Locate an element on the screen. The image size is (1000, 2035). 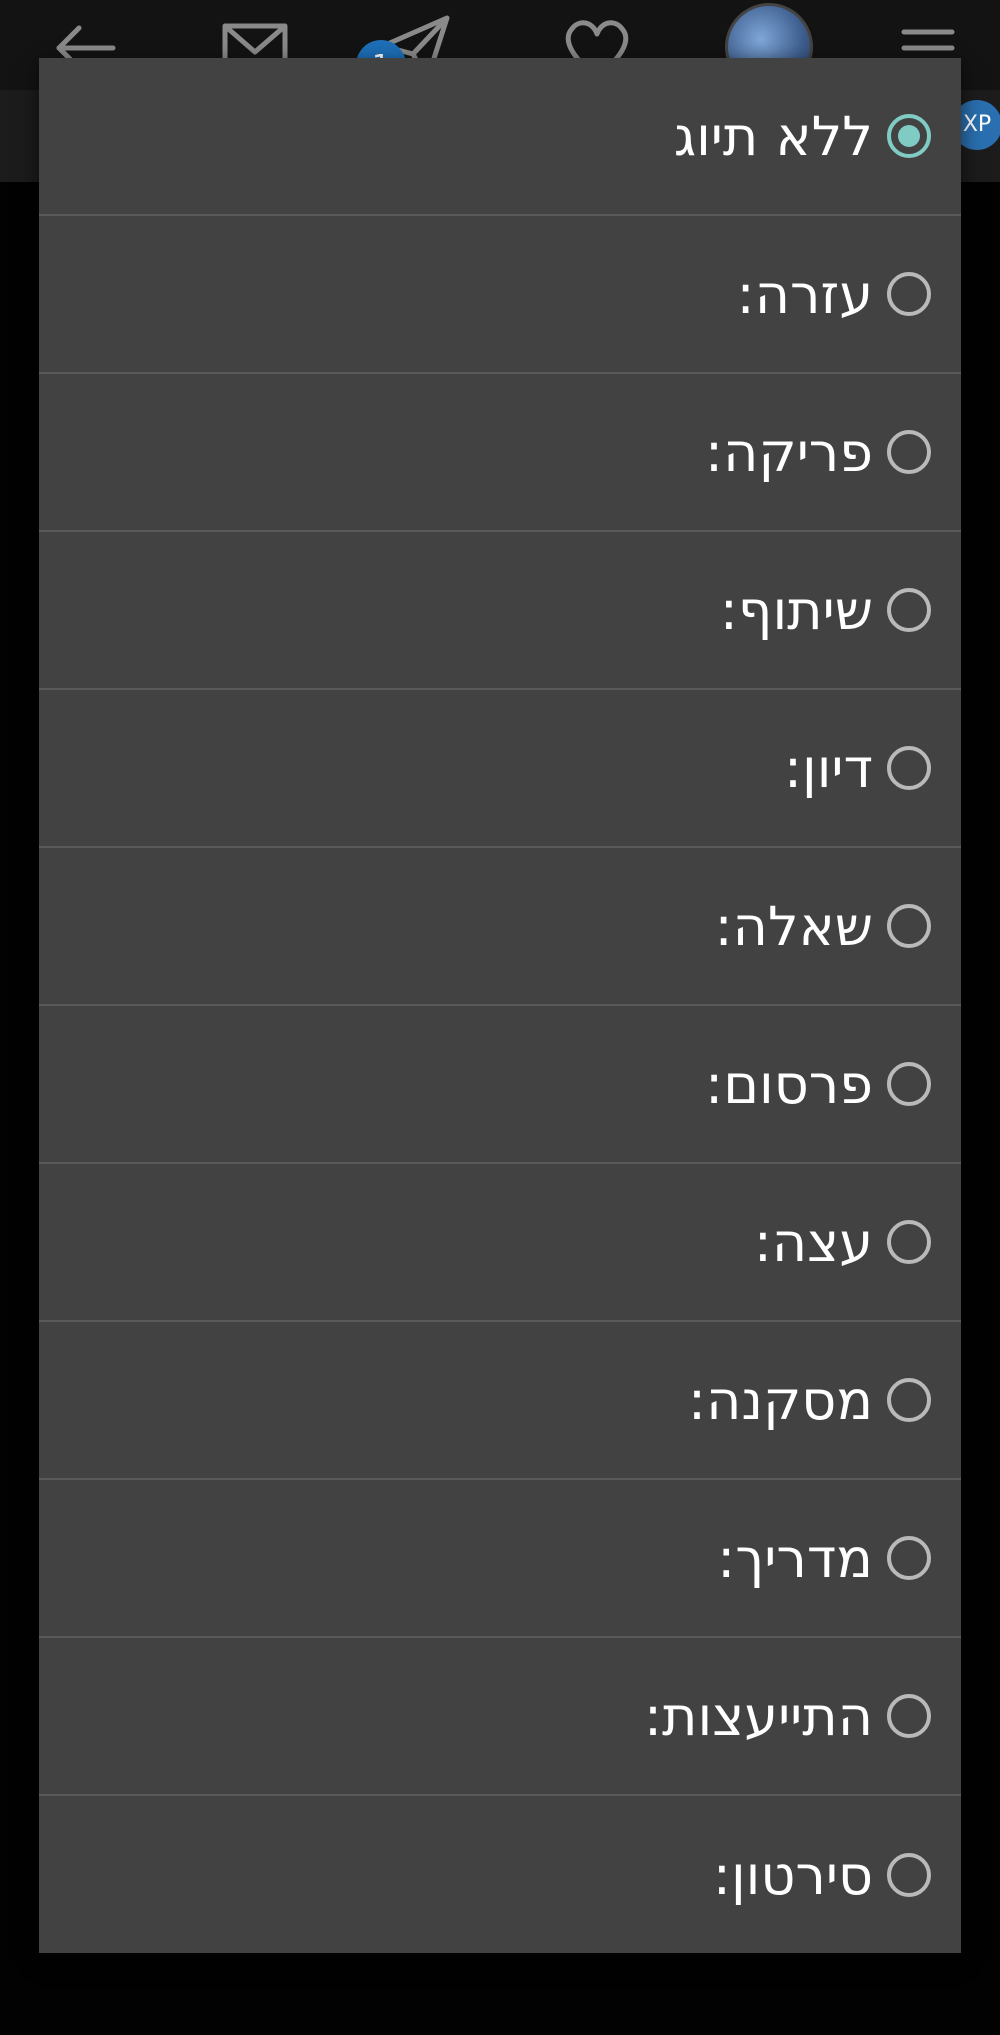
tag-option: סירטון: is located at coordinates (500, 1875).